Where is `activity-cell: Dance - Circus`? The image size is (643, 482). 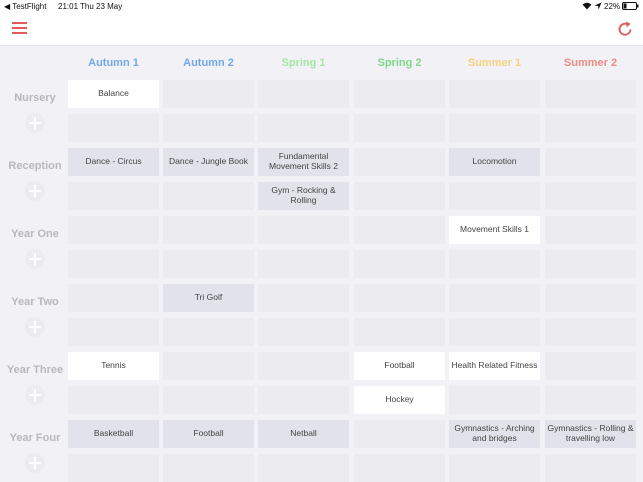 activity-cell: Dance - Circus is located at coordinates (113, 162).